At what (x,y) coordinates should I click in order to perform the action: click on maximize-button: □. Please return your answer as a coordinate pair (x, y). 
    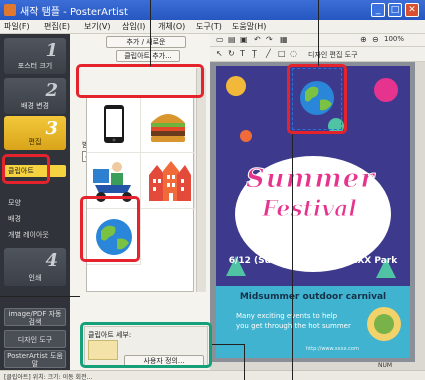
    Looking at the image, I should click on (395, 10).